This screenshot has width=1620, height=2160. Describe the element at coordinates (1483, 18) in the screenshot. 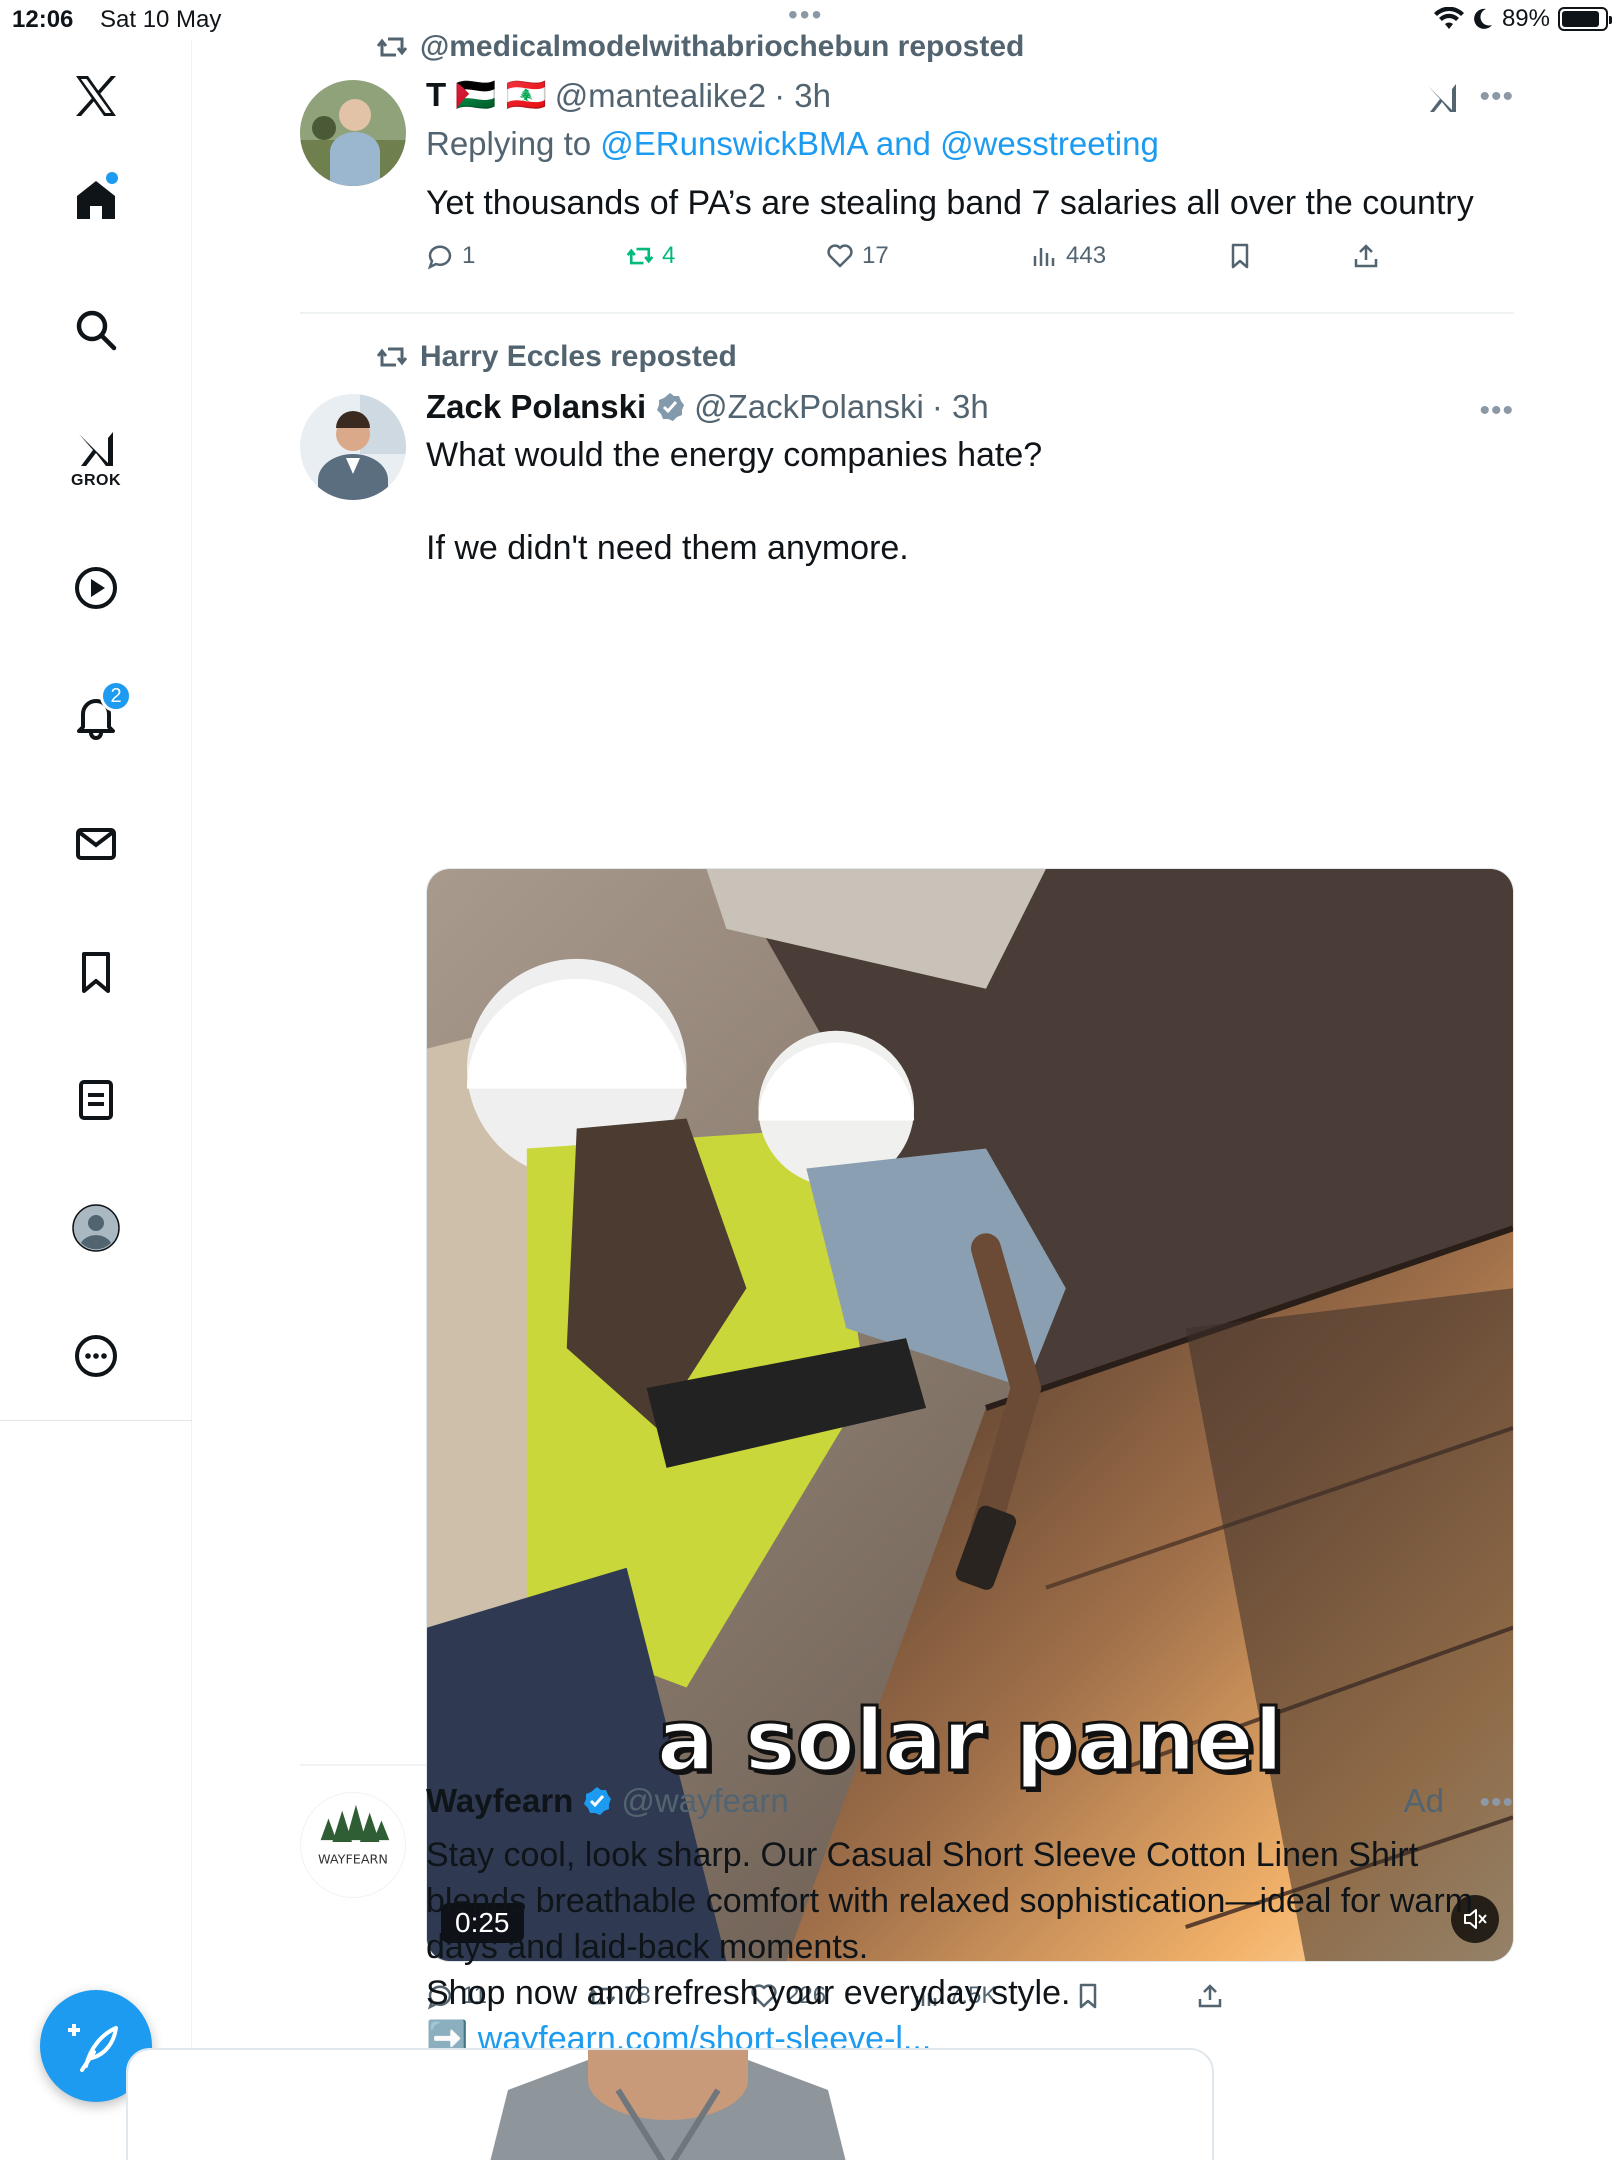

I see `moon-icon` at that location.